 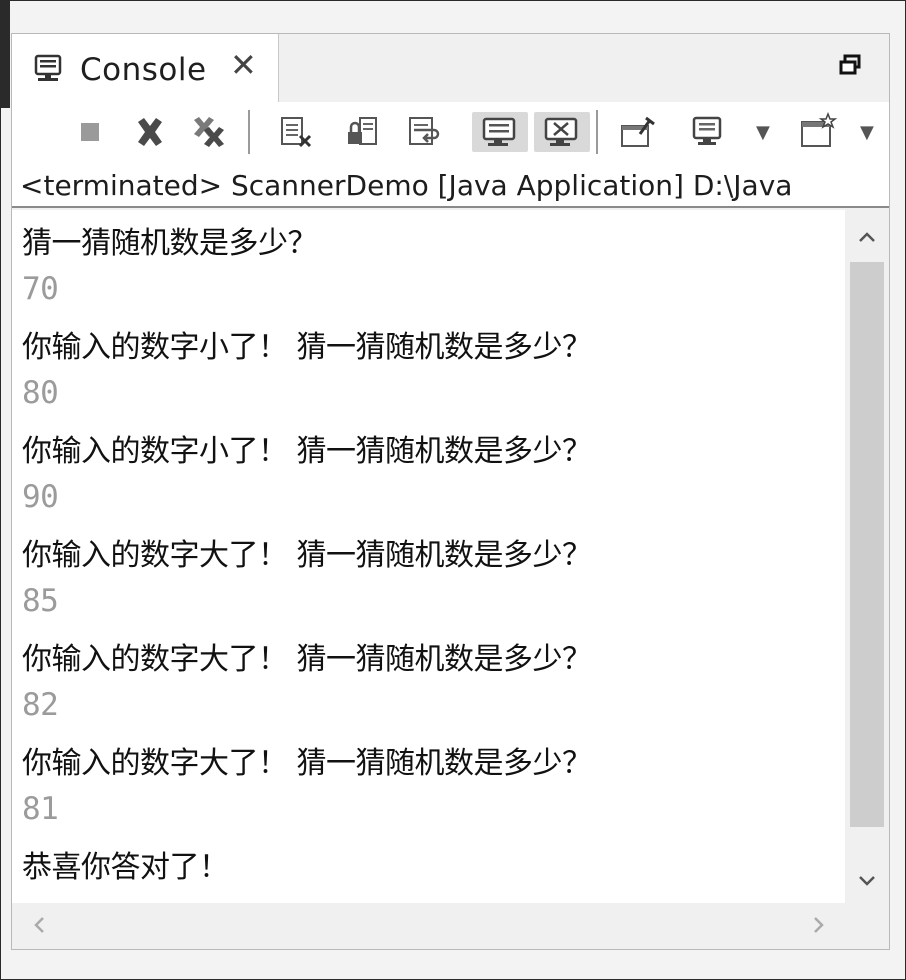 What do you see at coordinates (90, 132) in the screenshot?
I see `terminate-icon` at bounding box center [90, 132].